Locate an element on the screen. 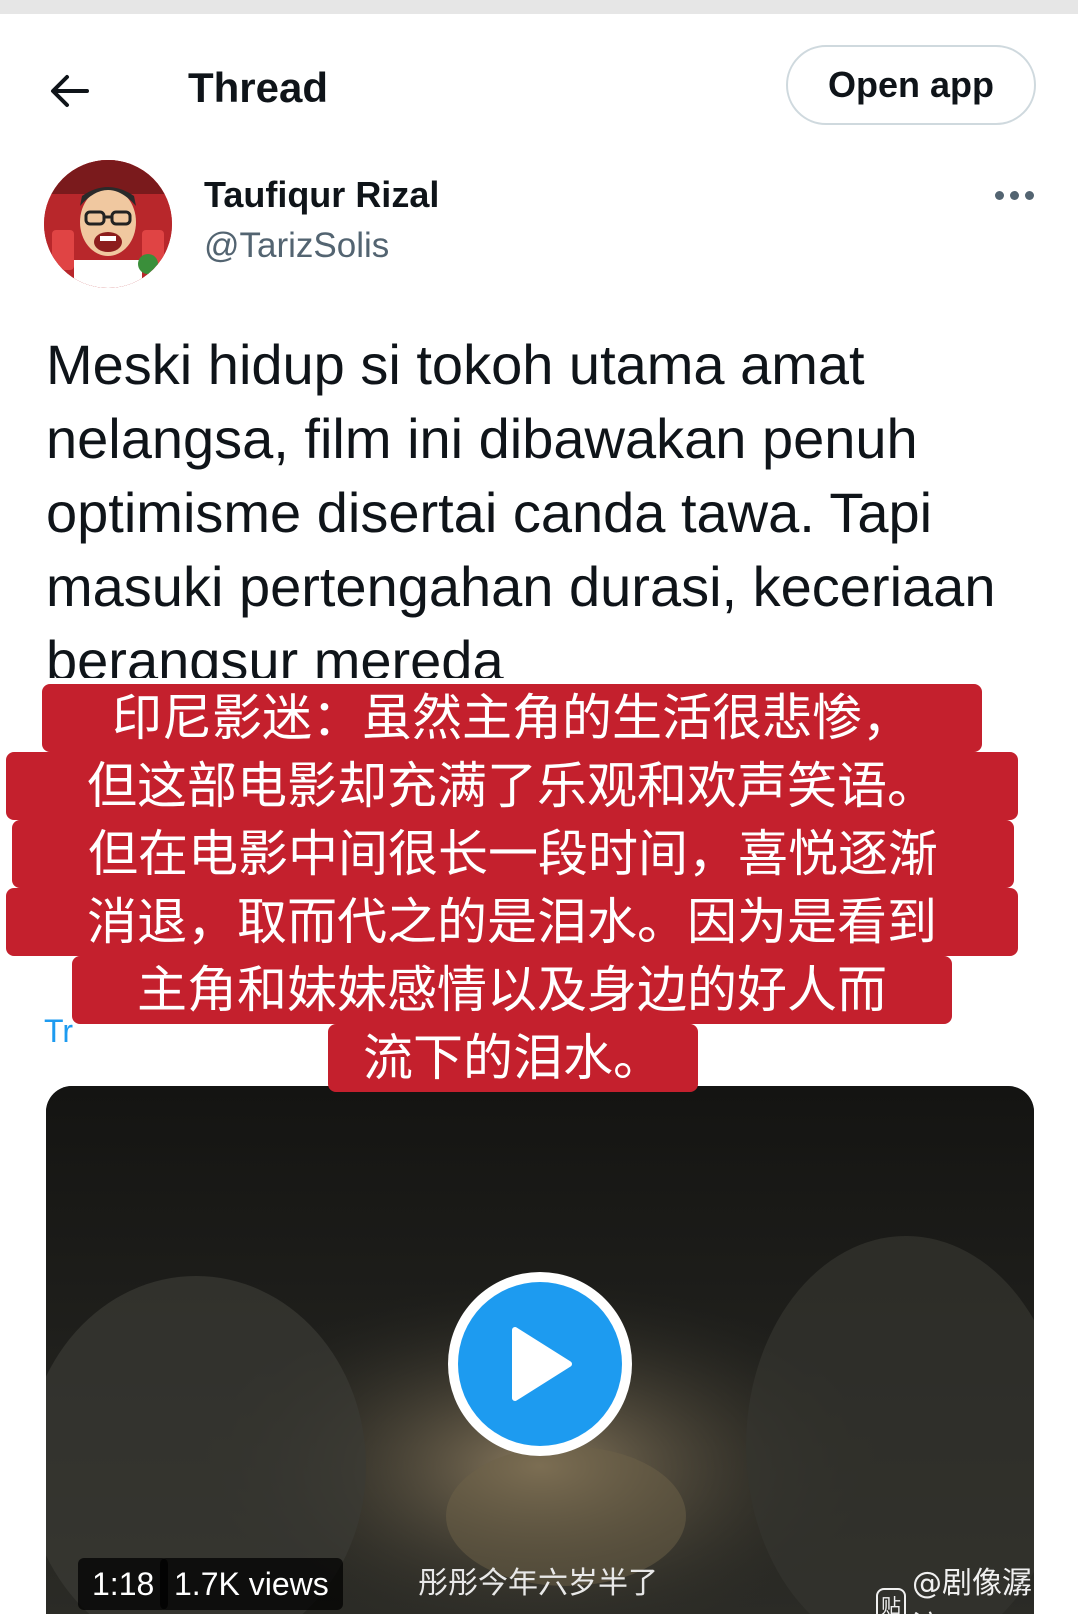 The image size is (1078, 1614). more-options-button is located at coordinates (1014, 195).